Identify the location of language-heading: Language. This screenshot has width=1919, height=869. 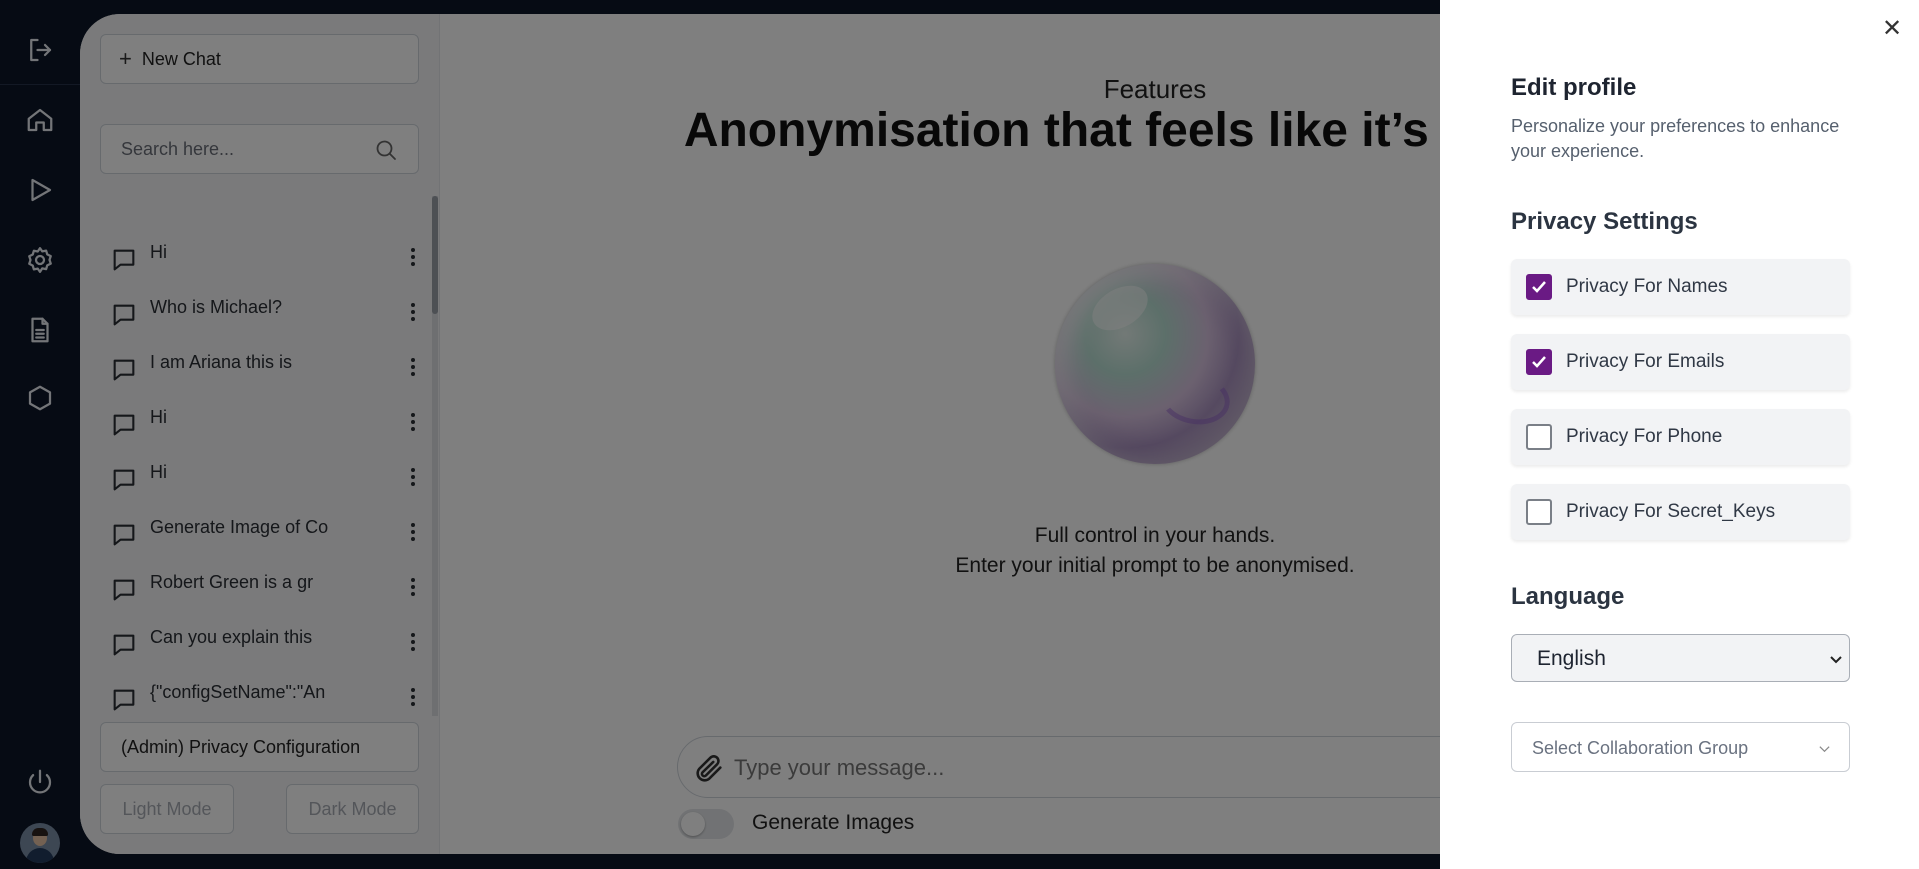
(1568, 596).